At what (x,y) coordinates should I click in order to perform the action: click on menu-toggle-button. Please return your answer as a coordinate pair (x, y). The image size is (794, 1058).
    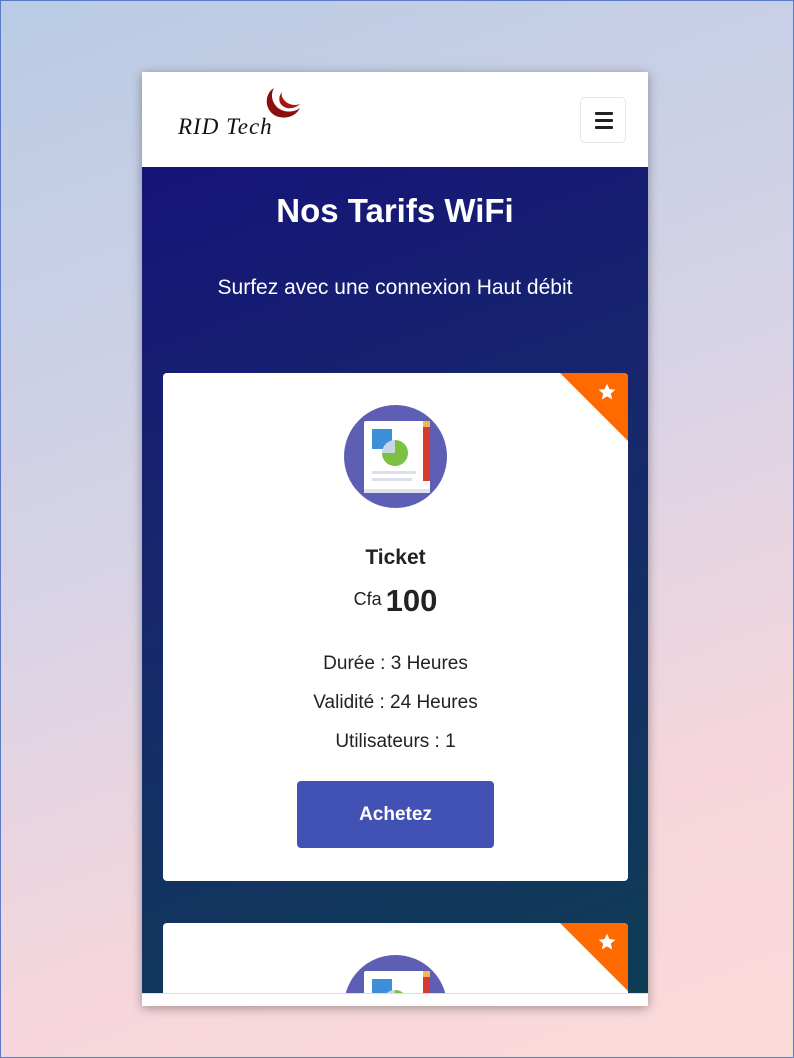
    Looking at the image, I should click on (603, 120).